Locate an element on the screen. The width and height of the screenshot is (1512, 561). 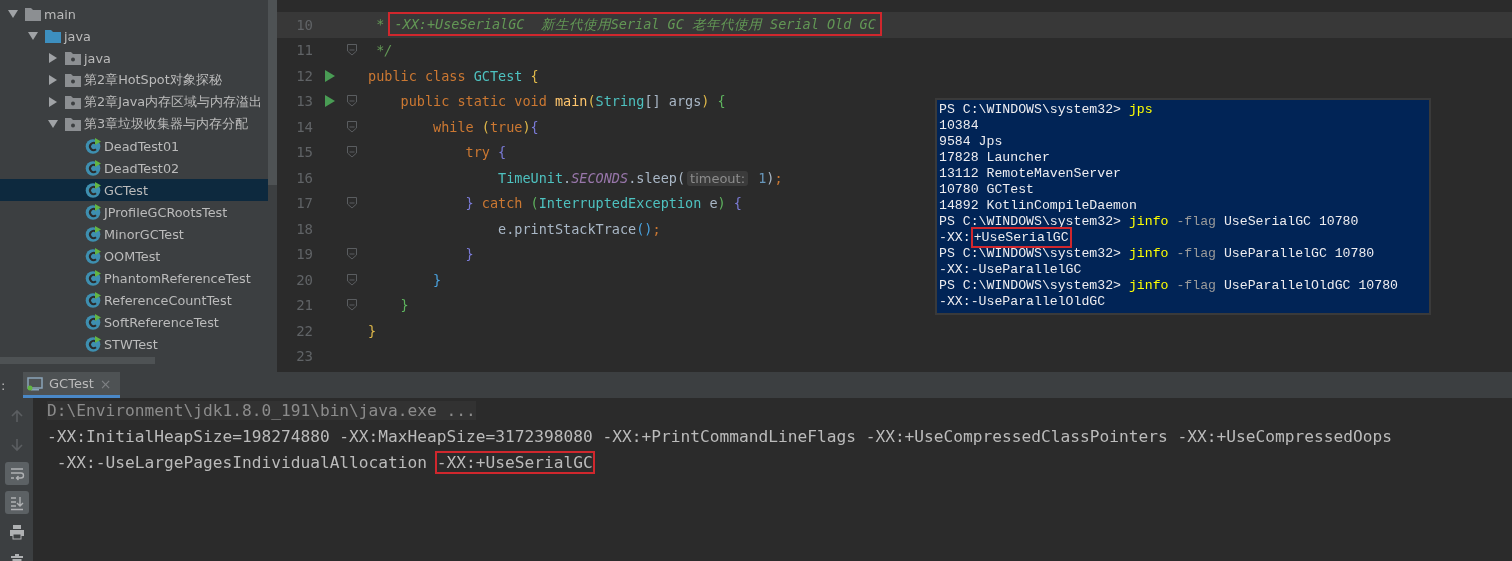
code-line: */ is located at coordinates (384, 50).